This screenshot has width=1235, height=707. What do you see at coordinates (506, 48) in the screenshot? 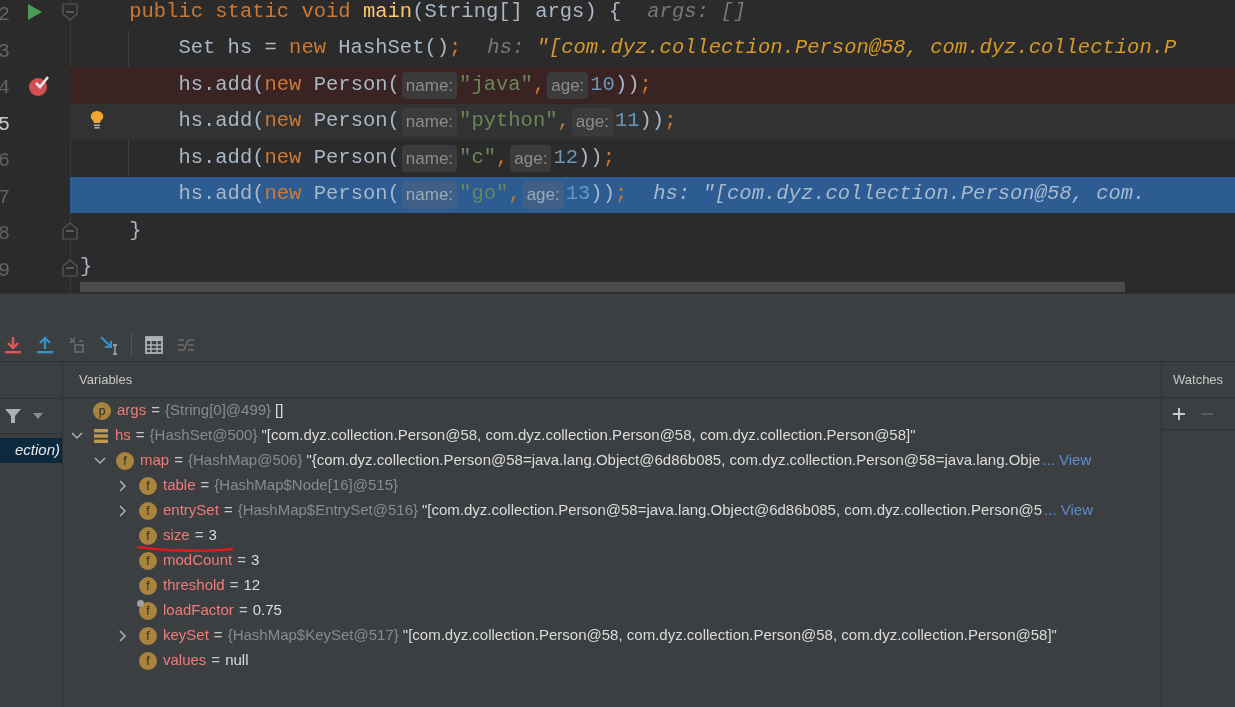
I see `inline-debug-value: hs:` at bounding box center [506, 48].